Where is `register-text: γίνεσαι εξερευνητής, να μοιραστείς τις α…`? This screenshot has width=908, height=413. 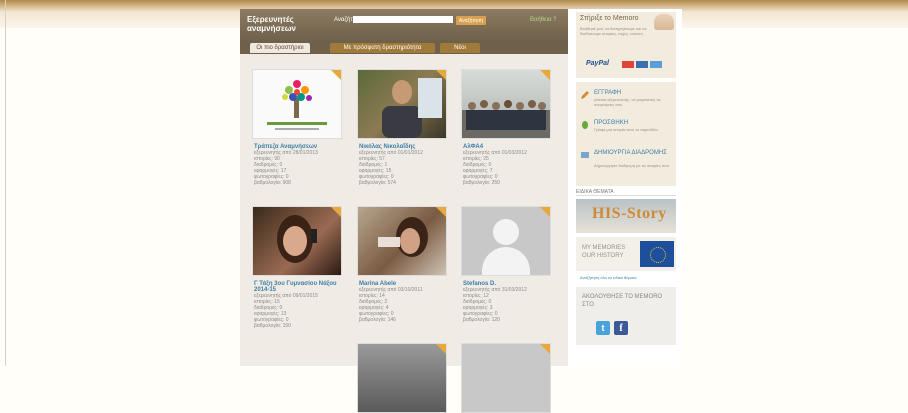 register-text: γίνεσαι εξερευνητής, να μοιραστείς τις α… is located at coordinates (627, 102).